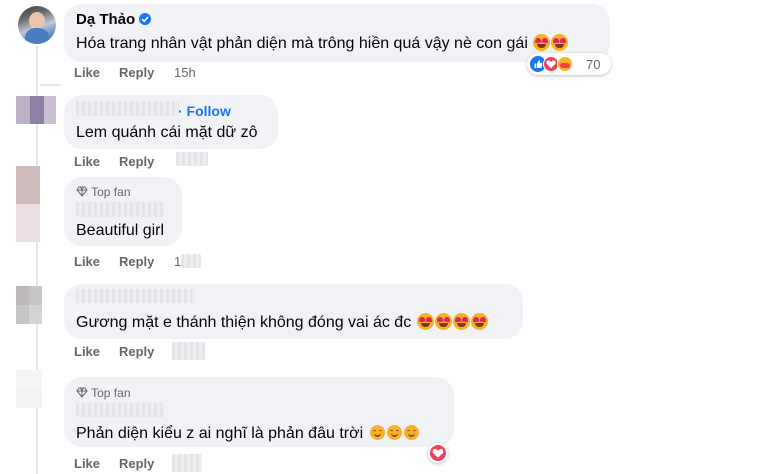 The height and width of the screenshot is (474, 780). I want to click on comment-text: Beautiful girl, so click(120, 230).